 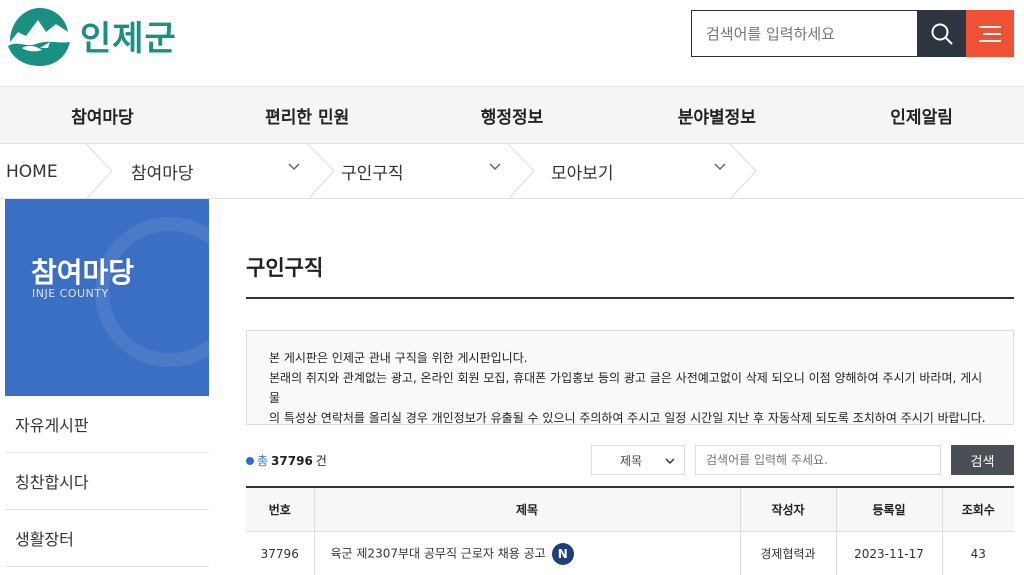 What do you see at coordinates (292, 460) in the screenshot?
I see `total-number: 37796` at bounding box center [292, 460].